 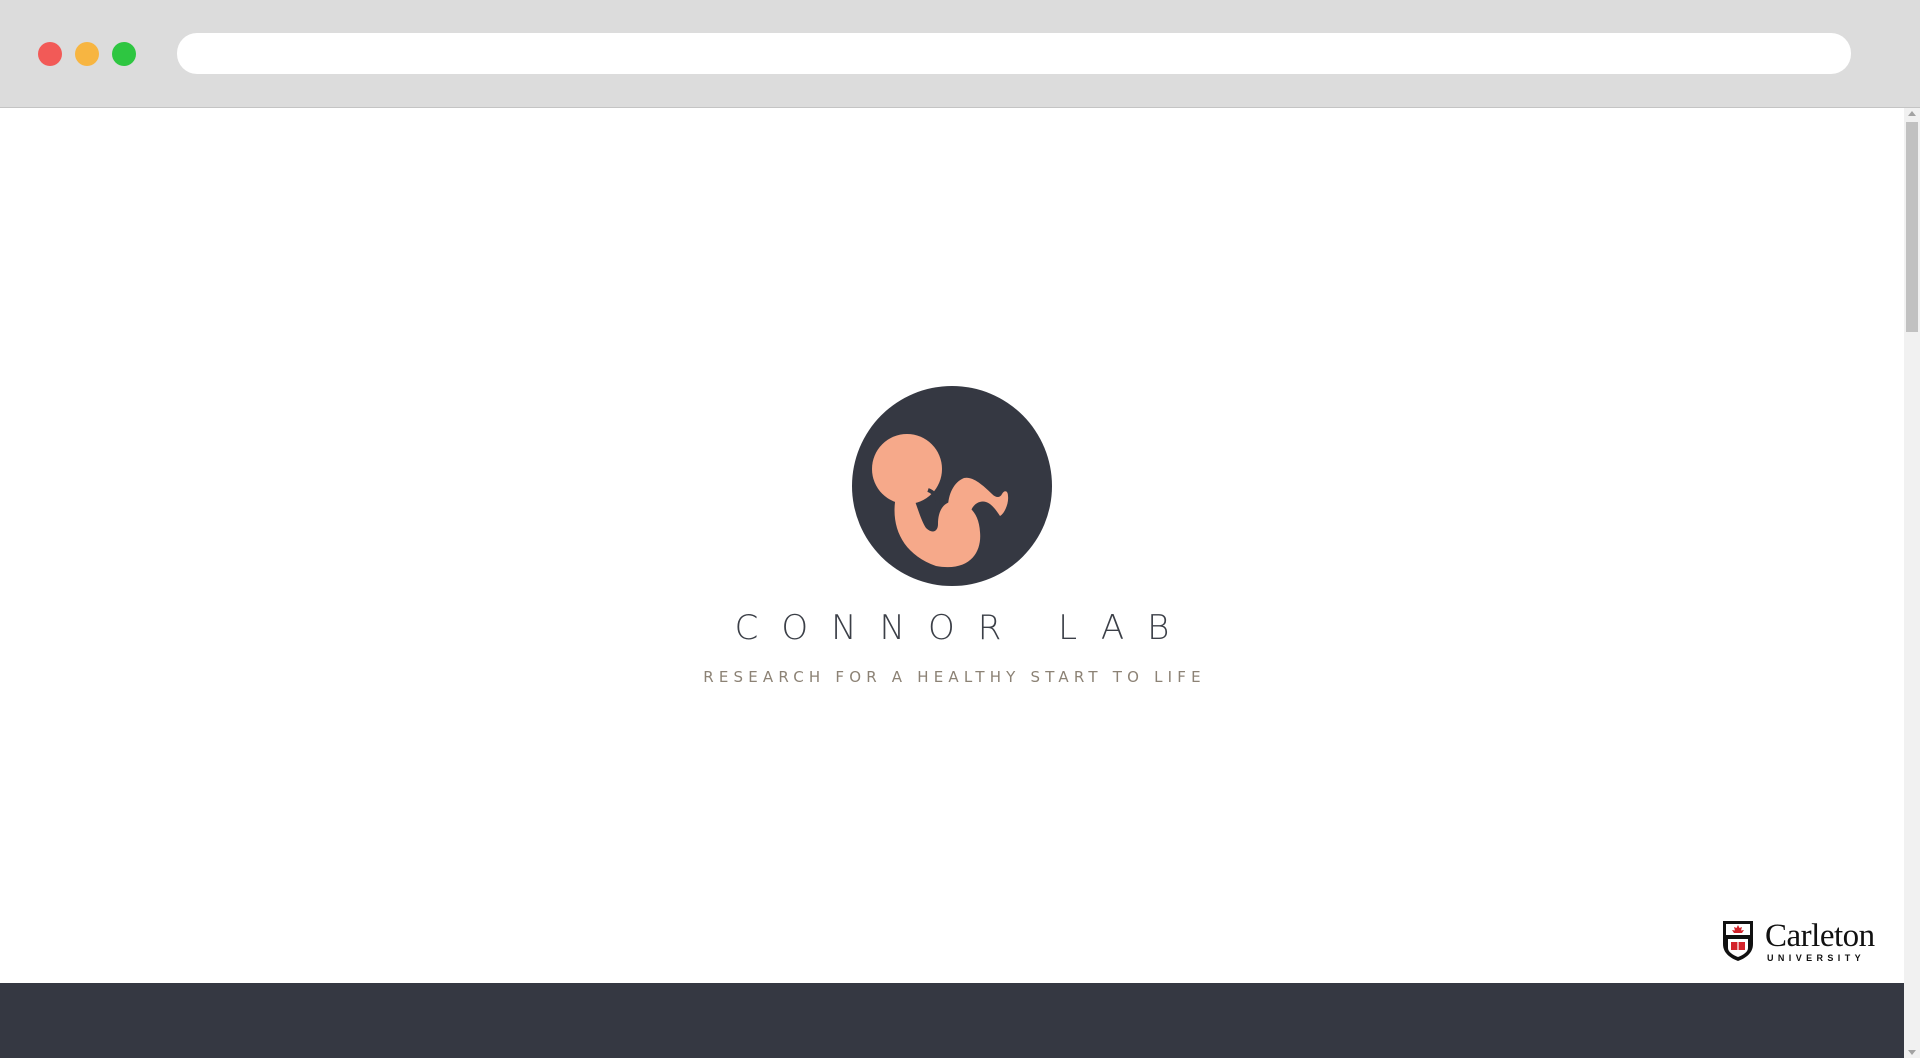 What do you see at coordinates (1912, 227) in the screenshot?
I see `scrollbar-thumb` at bounding box center [1912, 227].